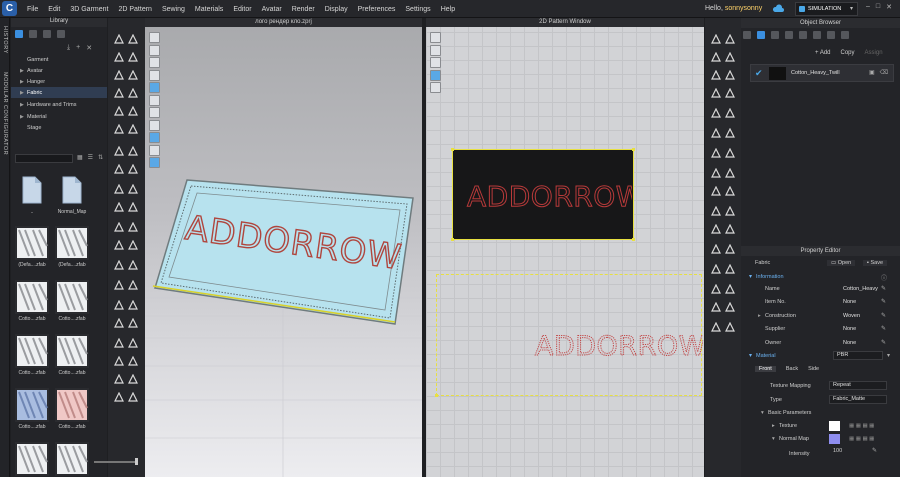 Image resolution: width=900 pixels, height=477 pixels. What do you see at coordinates (823, 53) in the screenshot?
I see `add-button: + Add` at bounding box center [823, 53].